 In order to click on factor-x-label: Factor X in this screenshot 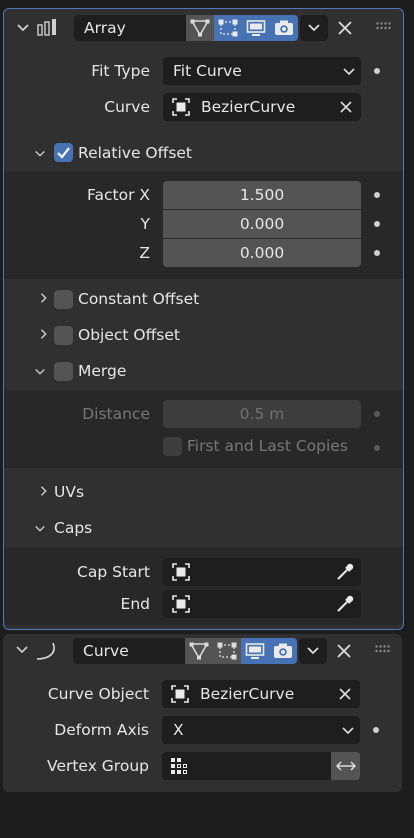, I will do `click(118, 195)`.